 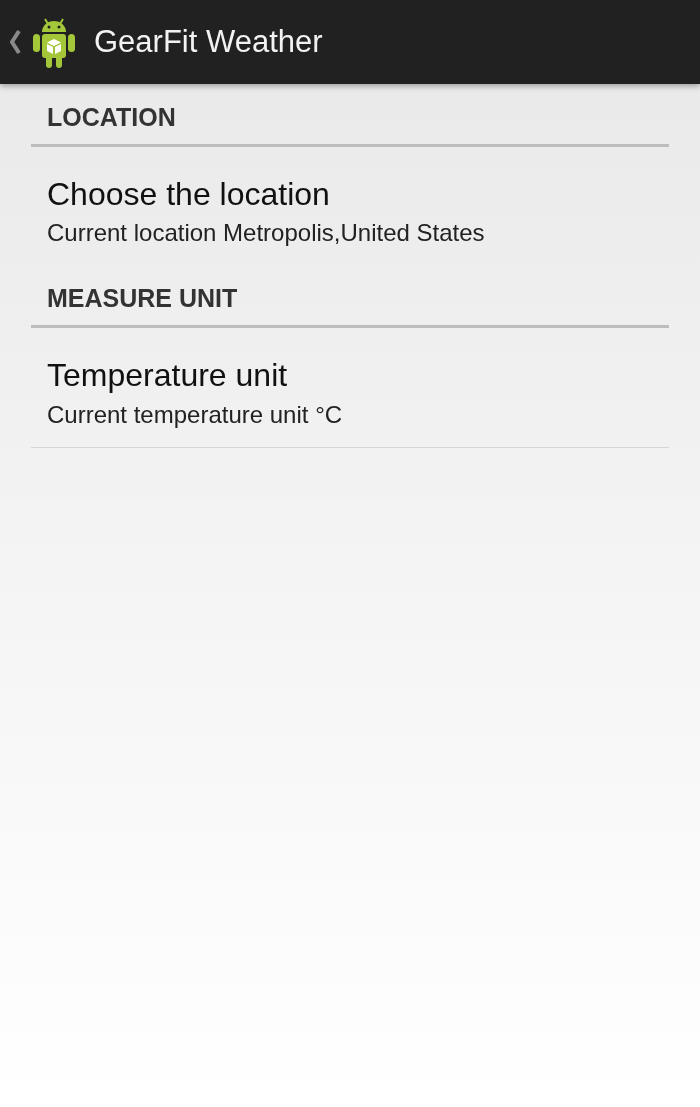 What do you see at coordinates (350, 206) in the screenshot?
I see `preference-item: Choose the location Current location Metropolis,United States` at bounding box center [350, 206].